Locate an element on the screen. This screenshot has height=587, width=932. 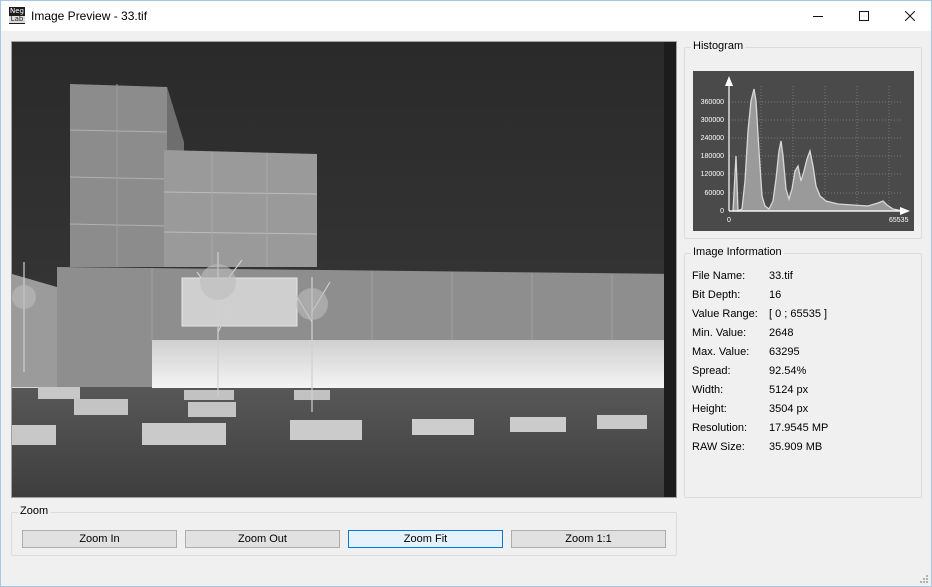
info-label: Bit Depth: is located at coordinates (716, 295).